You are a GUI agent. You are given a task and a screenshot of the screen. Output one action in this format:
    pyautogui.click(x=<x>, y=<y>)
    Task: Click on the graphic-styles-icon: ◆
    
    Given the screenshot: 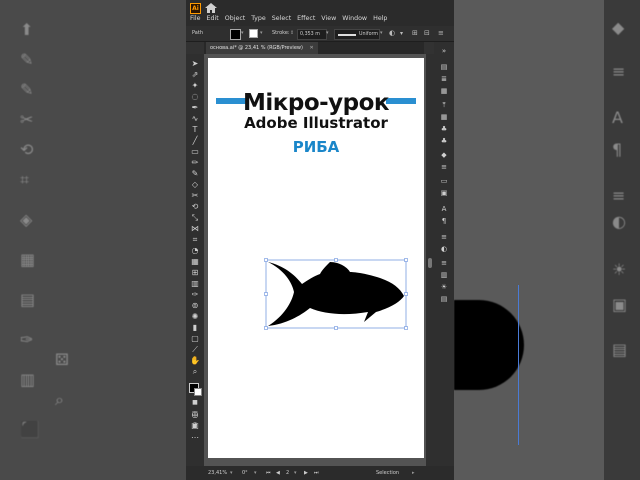 What is the action you would take?
    pyautogui.click(x=444, y=155)
    